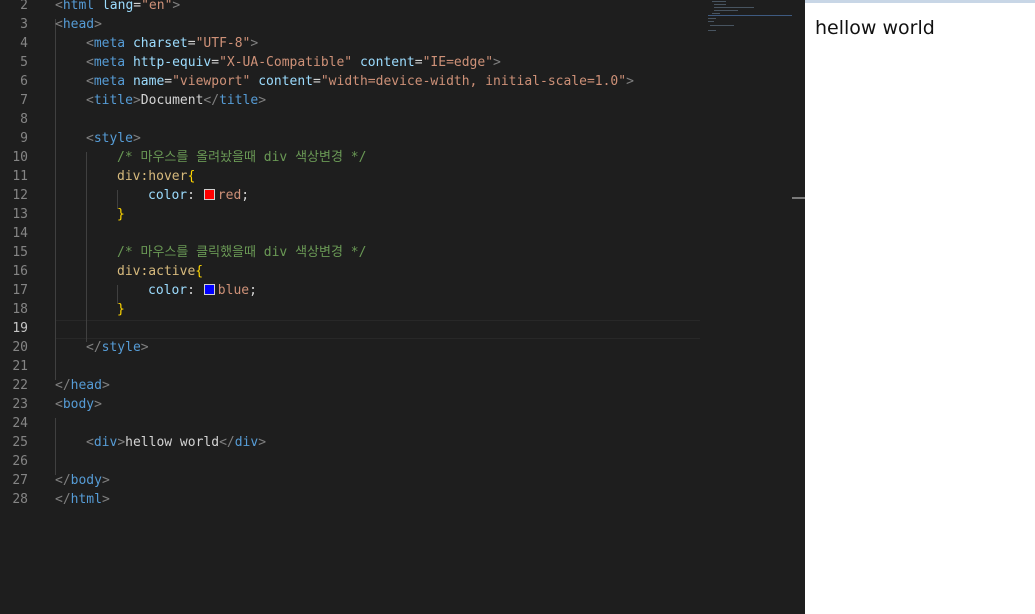  I want to click on text-content: Document, so click(172, 100).